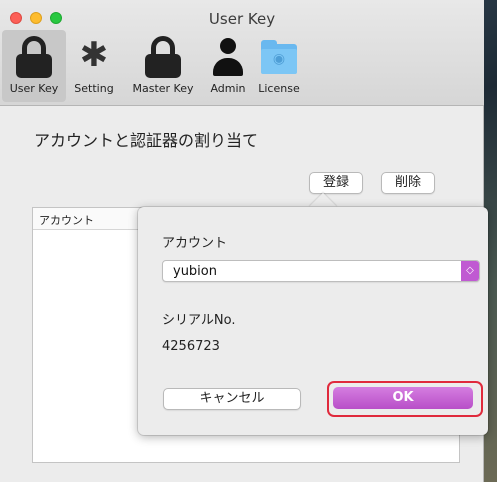 The height and width of the screenshot is (482, 497). What do you see at coordinates (195, 243) in the screenshot?
I see `account-field-label: アカウント` at bounding box center [195, 243].